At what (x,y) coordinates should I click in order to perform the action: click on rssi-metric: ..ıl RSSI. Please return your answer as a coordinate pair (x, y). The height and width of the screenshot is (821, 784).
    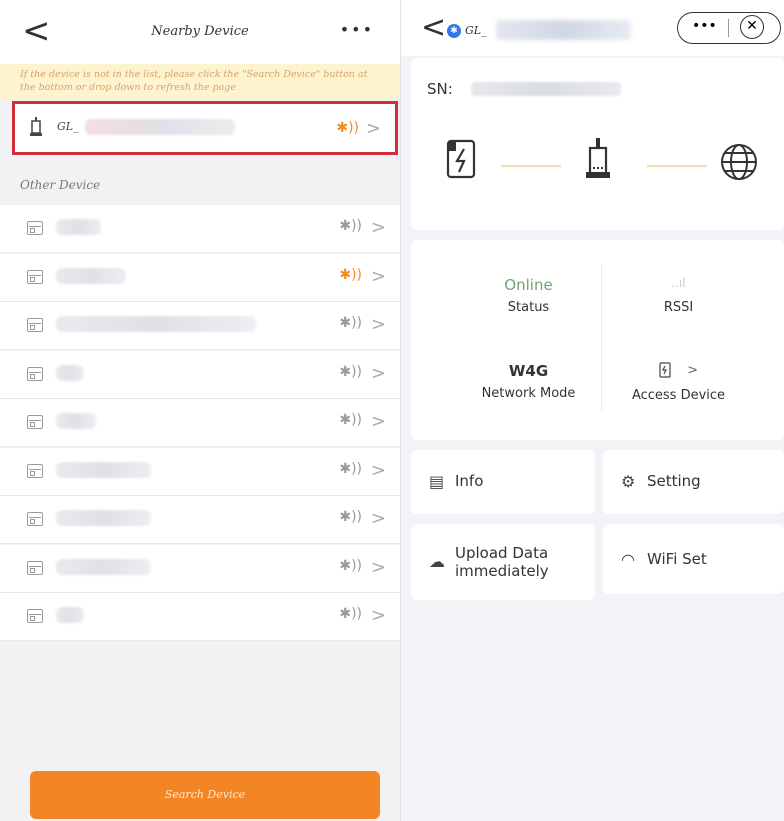
    Looking at the image, I should click on (678, 295).